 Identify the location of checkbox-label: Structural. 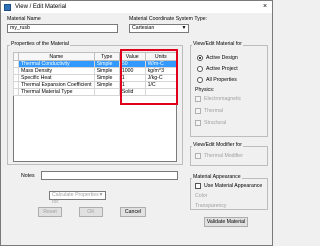
(215, 123).